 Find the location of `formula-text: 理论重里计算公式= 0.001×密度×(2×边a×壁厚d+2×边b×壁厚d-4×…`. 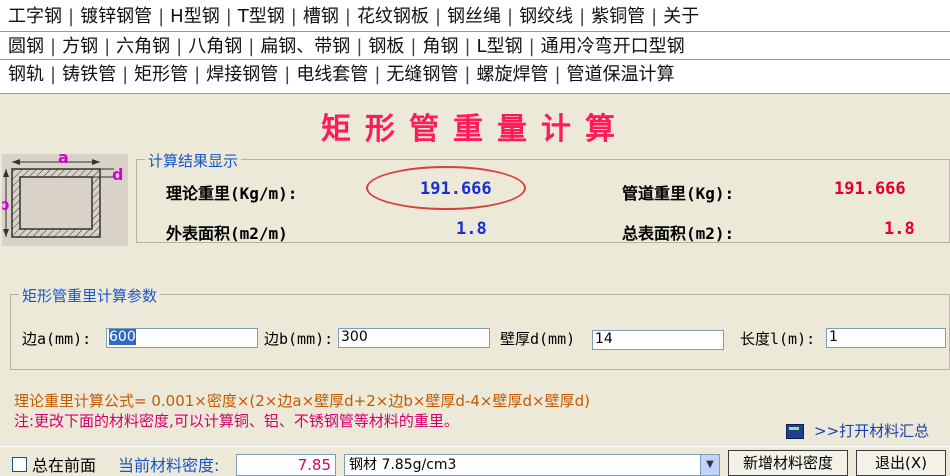

formula-text: 理论重里计算公式= 0.001×密度×(2×边a×壁厚d+2×边b×壁厚d-4×… is located at coordinates (302, 401).